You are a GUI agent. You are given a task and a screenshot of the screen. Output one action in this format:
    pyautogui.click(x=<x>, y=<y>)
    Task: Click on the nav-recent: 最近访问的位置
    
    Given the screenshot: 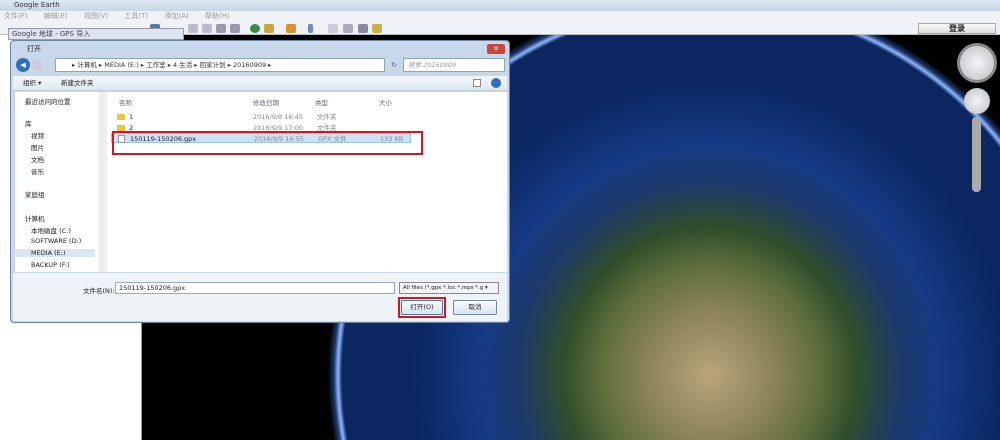 What is the action you would take?
    pyautogui.click(x=48, y=101)
    